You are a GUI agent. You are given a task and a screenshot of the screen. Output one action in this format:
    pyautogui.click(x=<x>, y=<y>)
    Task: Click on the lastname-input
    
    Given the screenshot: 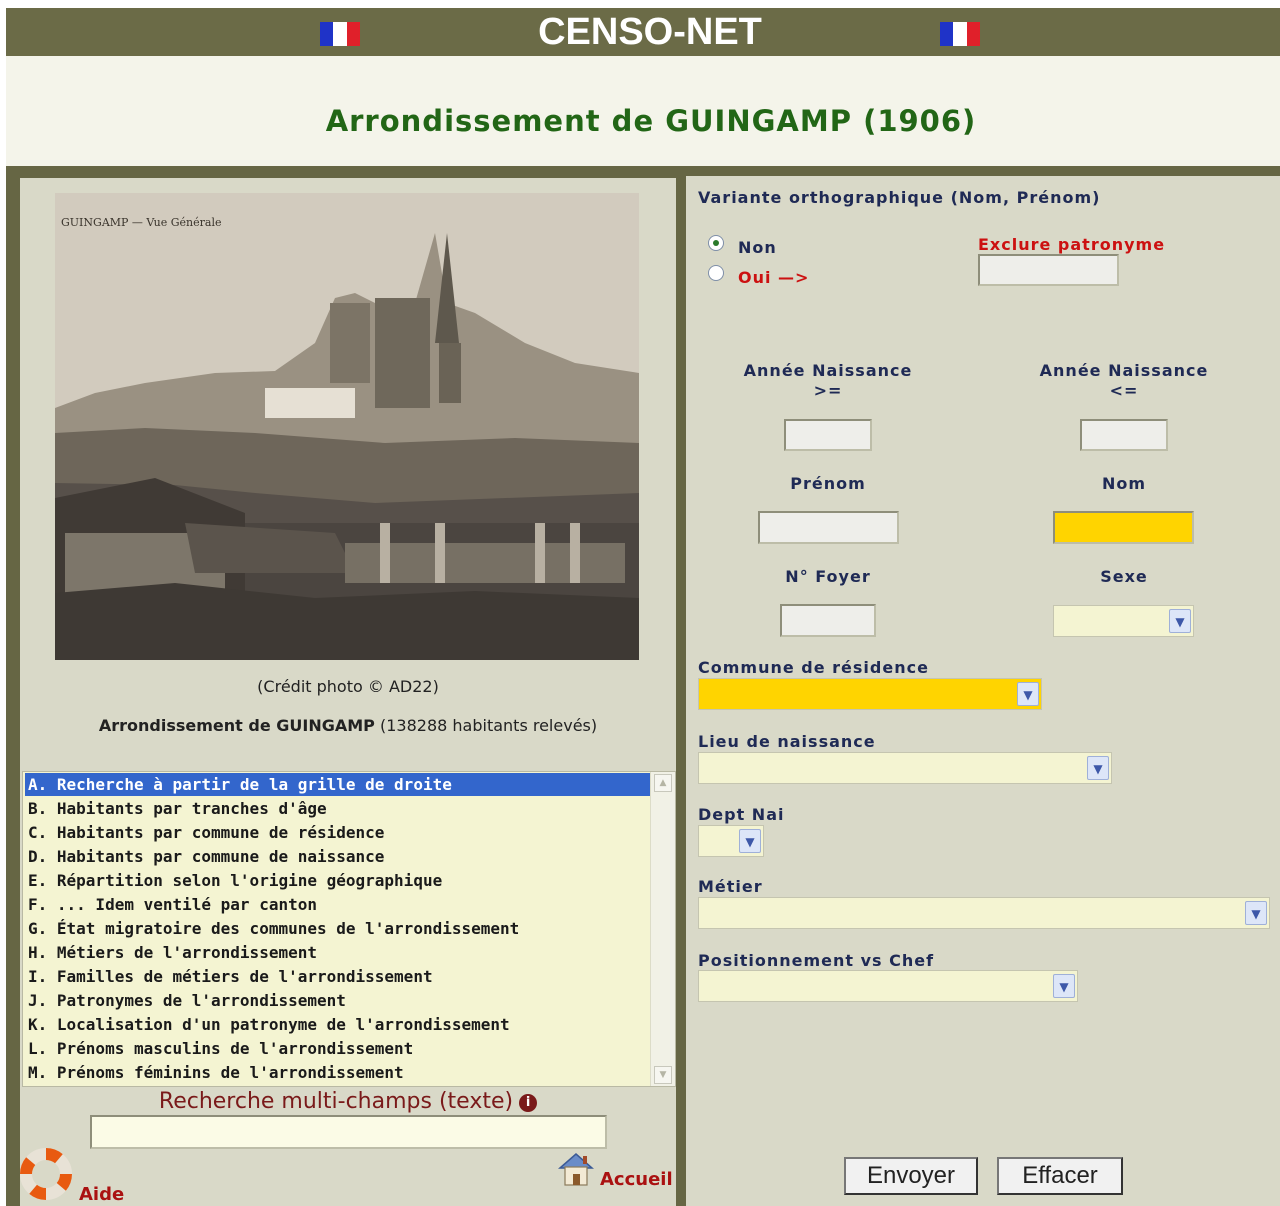 What is the action you would take?
    pyautogui.click(x=1123, y=527)
    